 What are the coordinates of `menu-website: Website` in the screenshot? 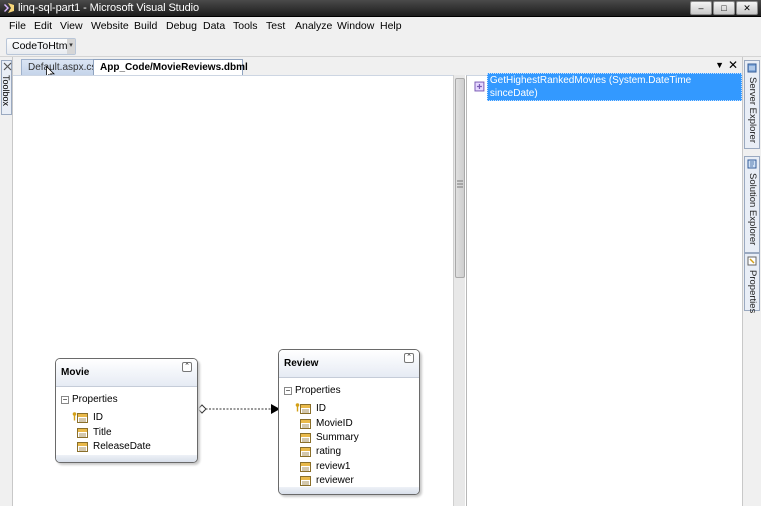 It's located at (110, 26).